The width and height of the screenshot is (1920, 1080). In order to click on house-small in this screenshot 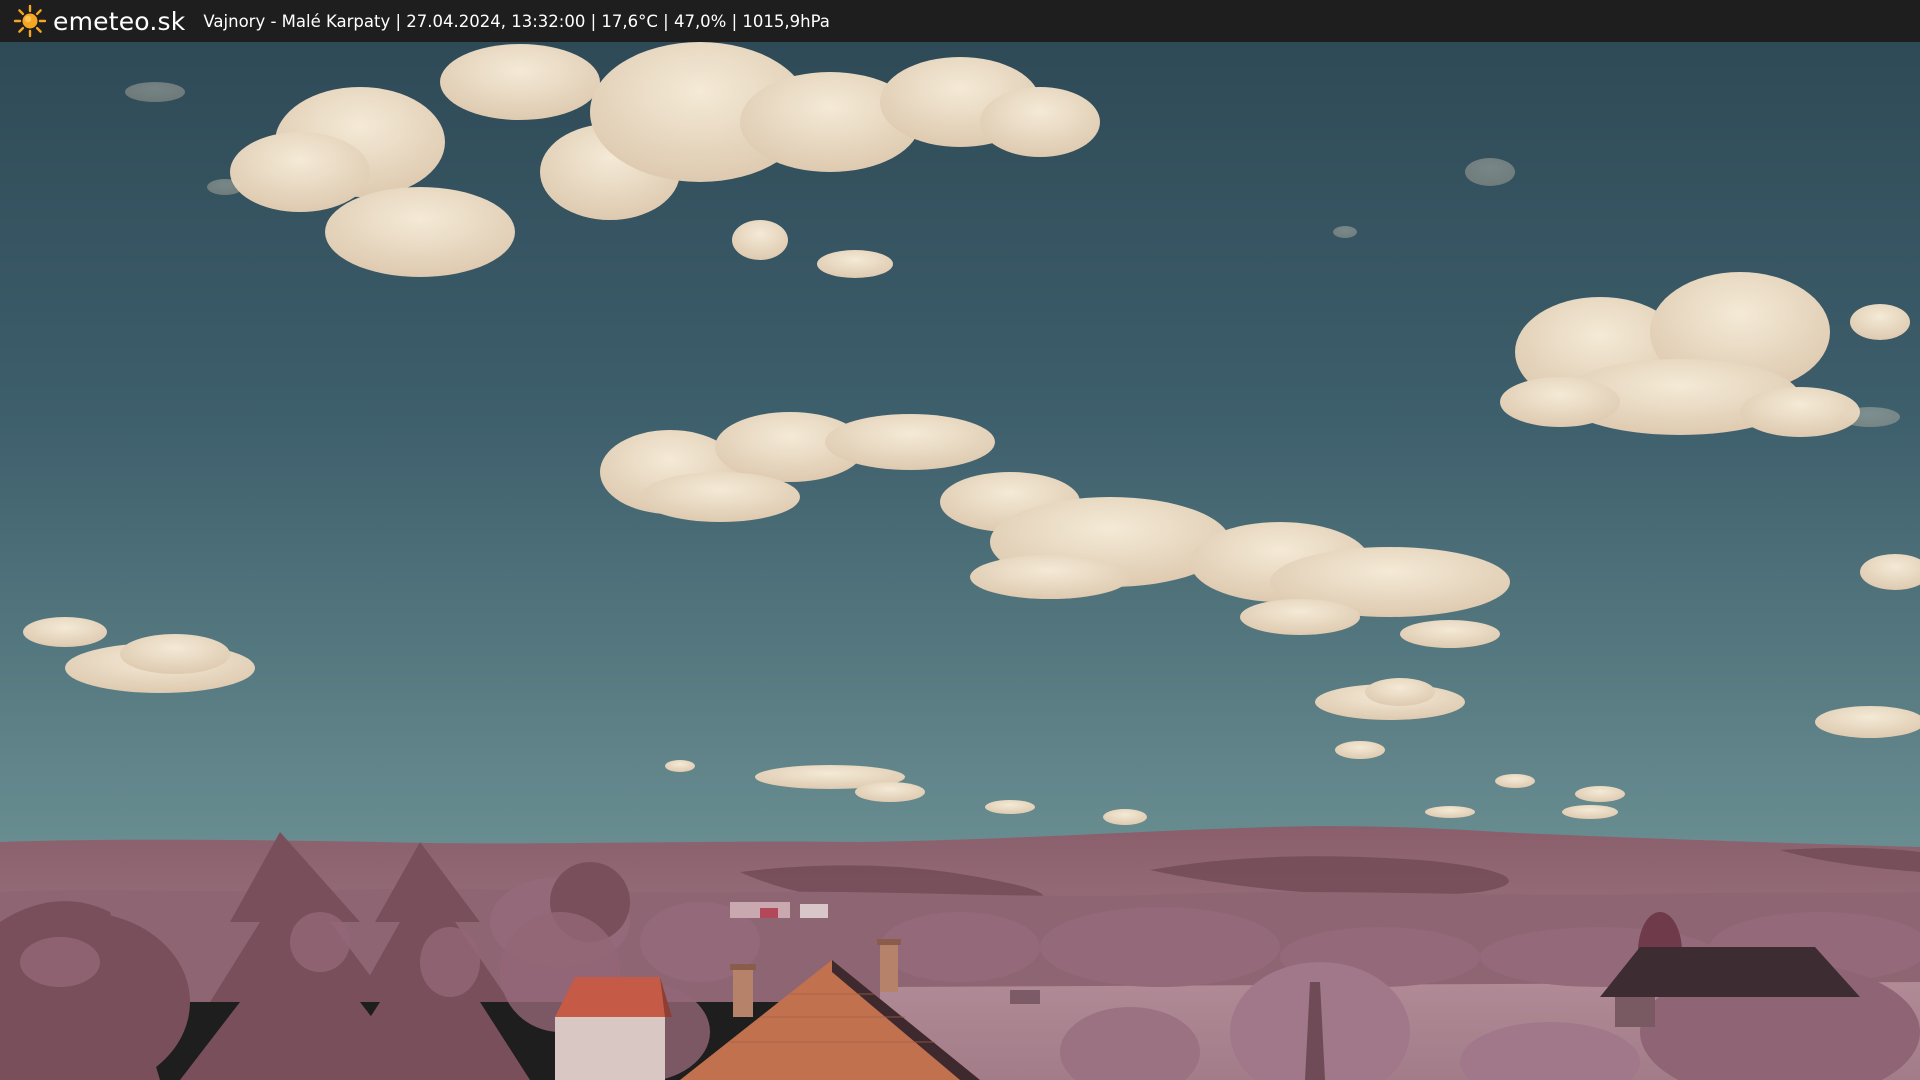, I will do `click(613, 1028)`.